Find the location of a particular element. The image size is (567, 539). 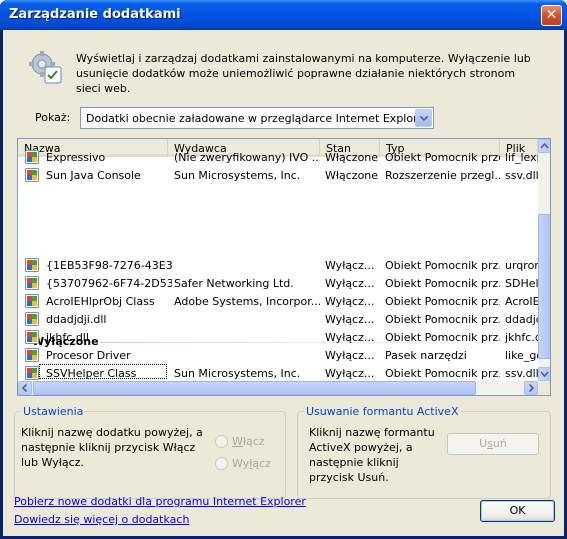

disable-radio-label: Wyłącz is located at coordinates (251, 463).